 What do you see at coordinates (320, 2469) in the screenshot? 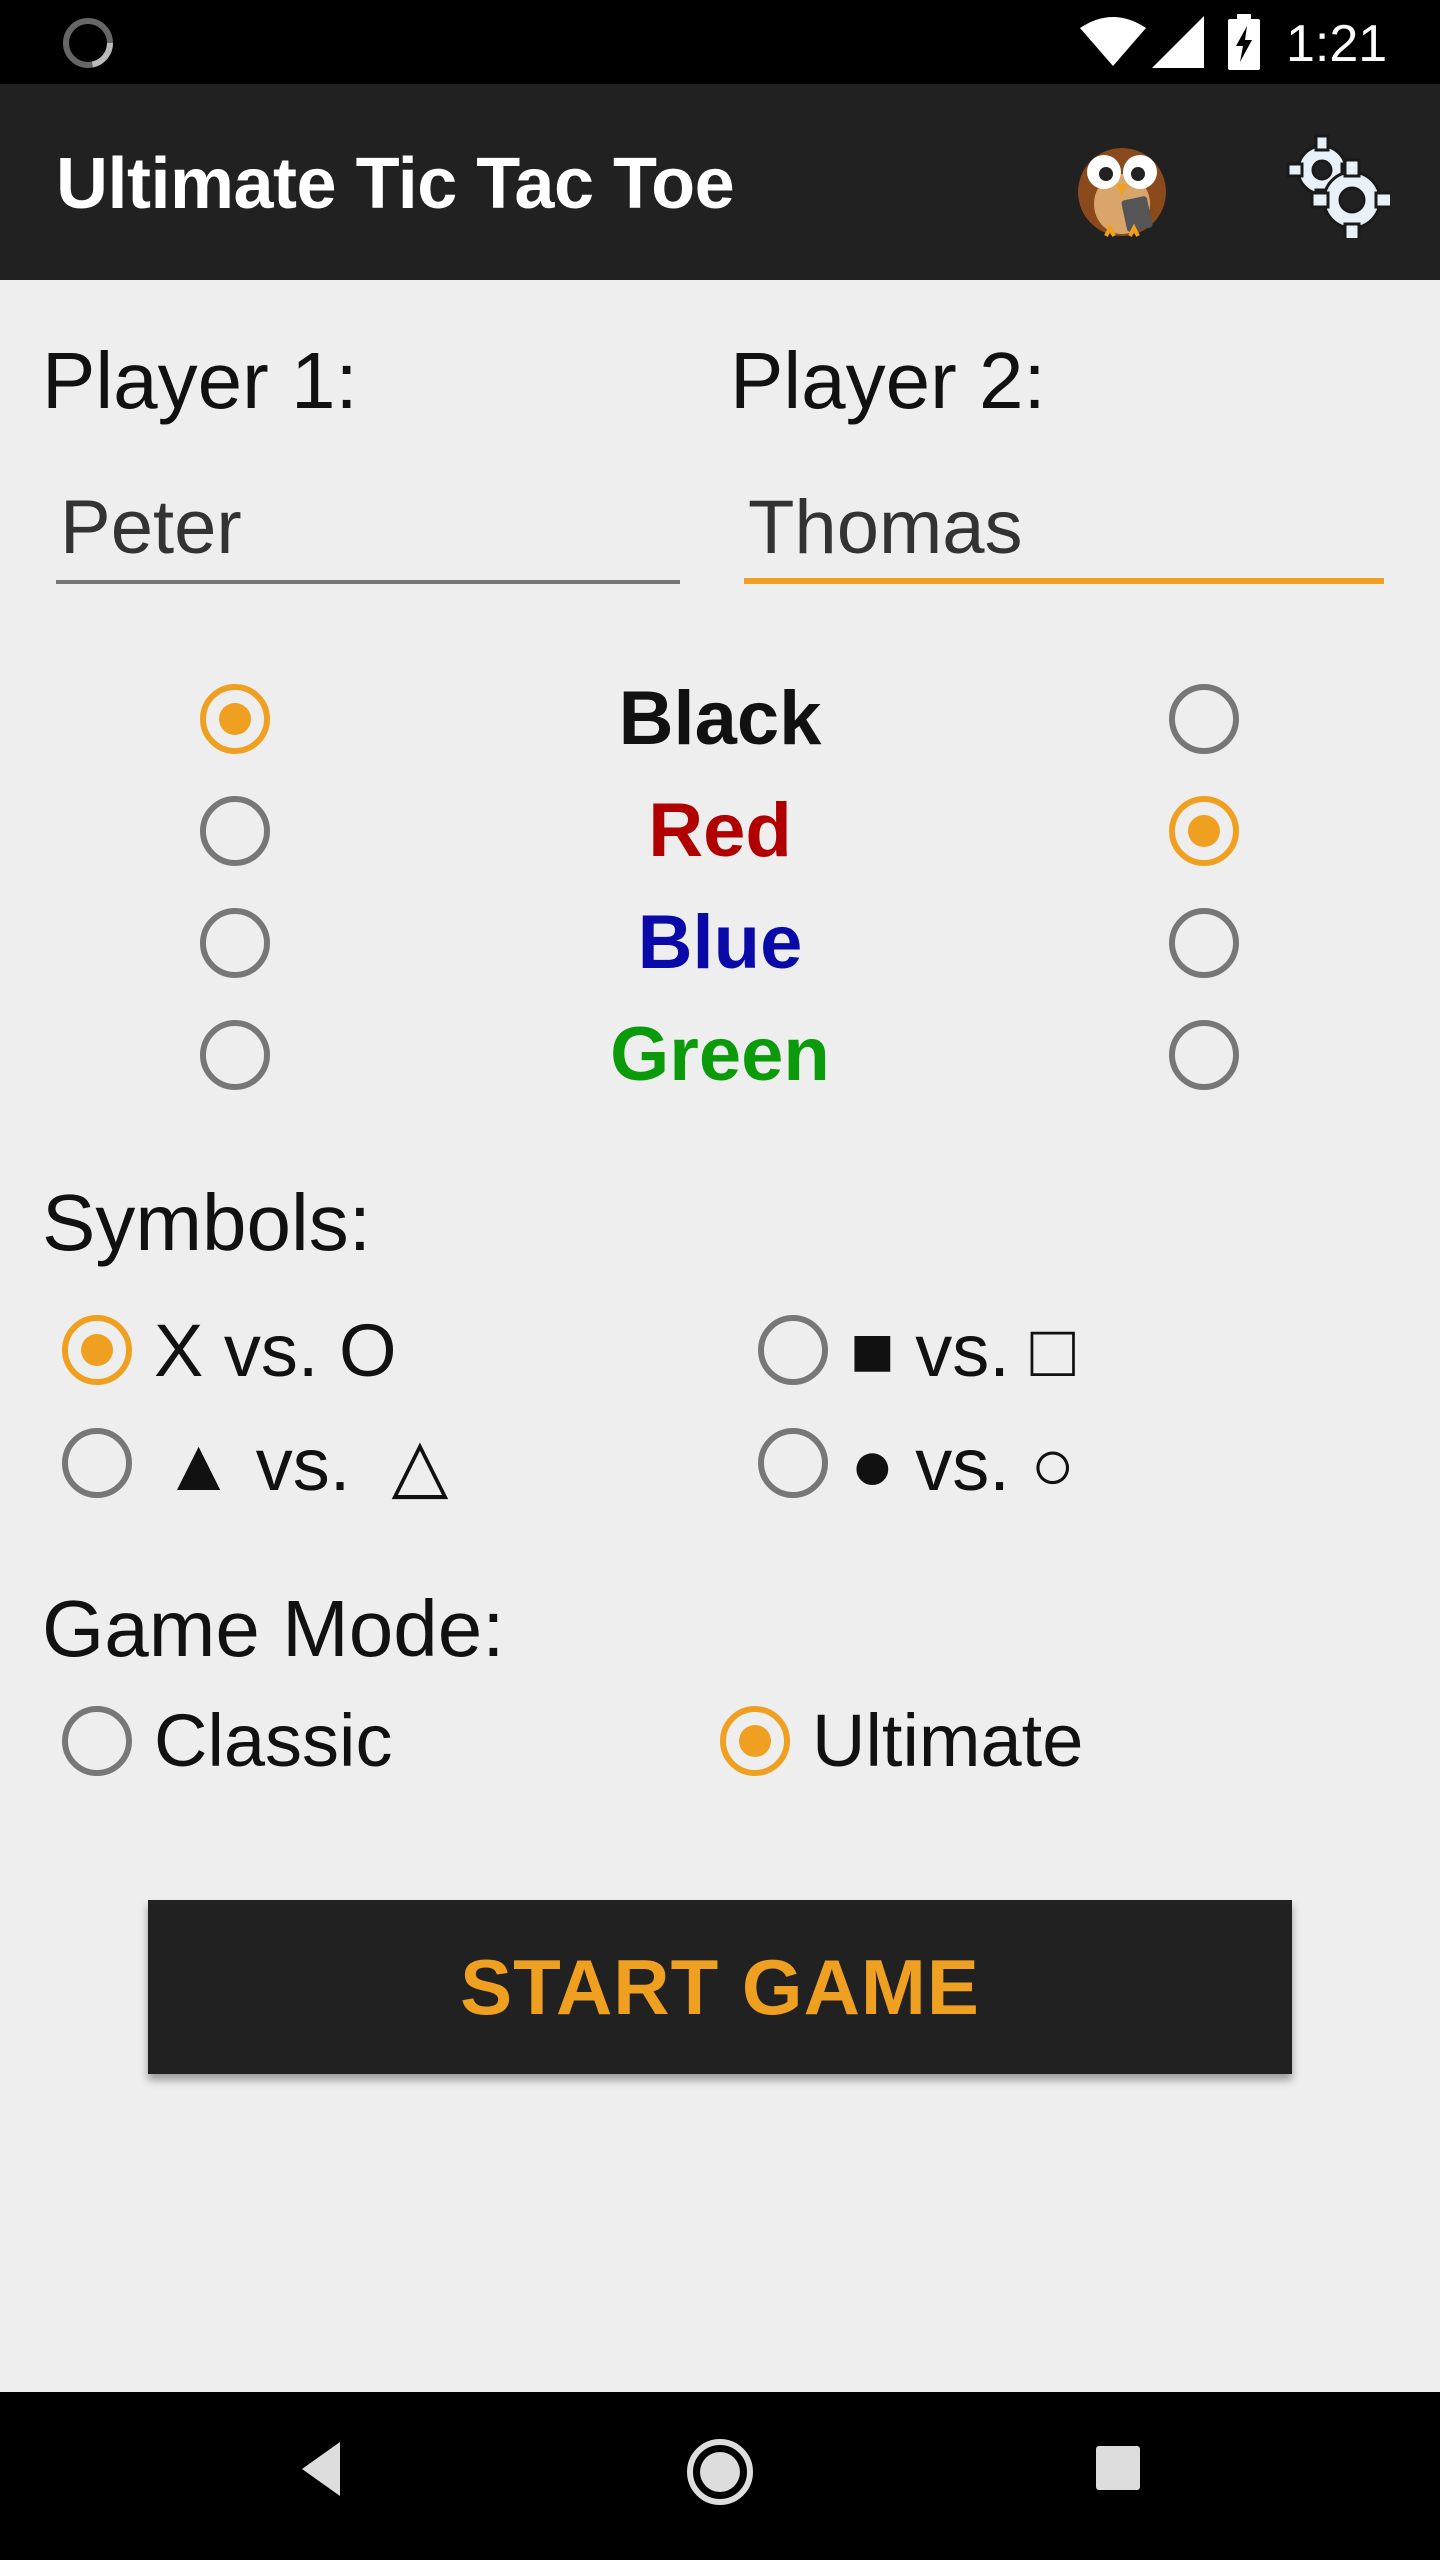
I see `back-icon` at bounding box center [320, 2469].